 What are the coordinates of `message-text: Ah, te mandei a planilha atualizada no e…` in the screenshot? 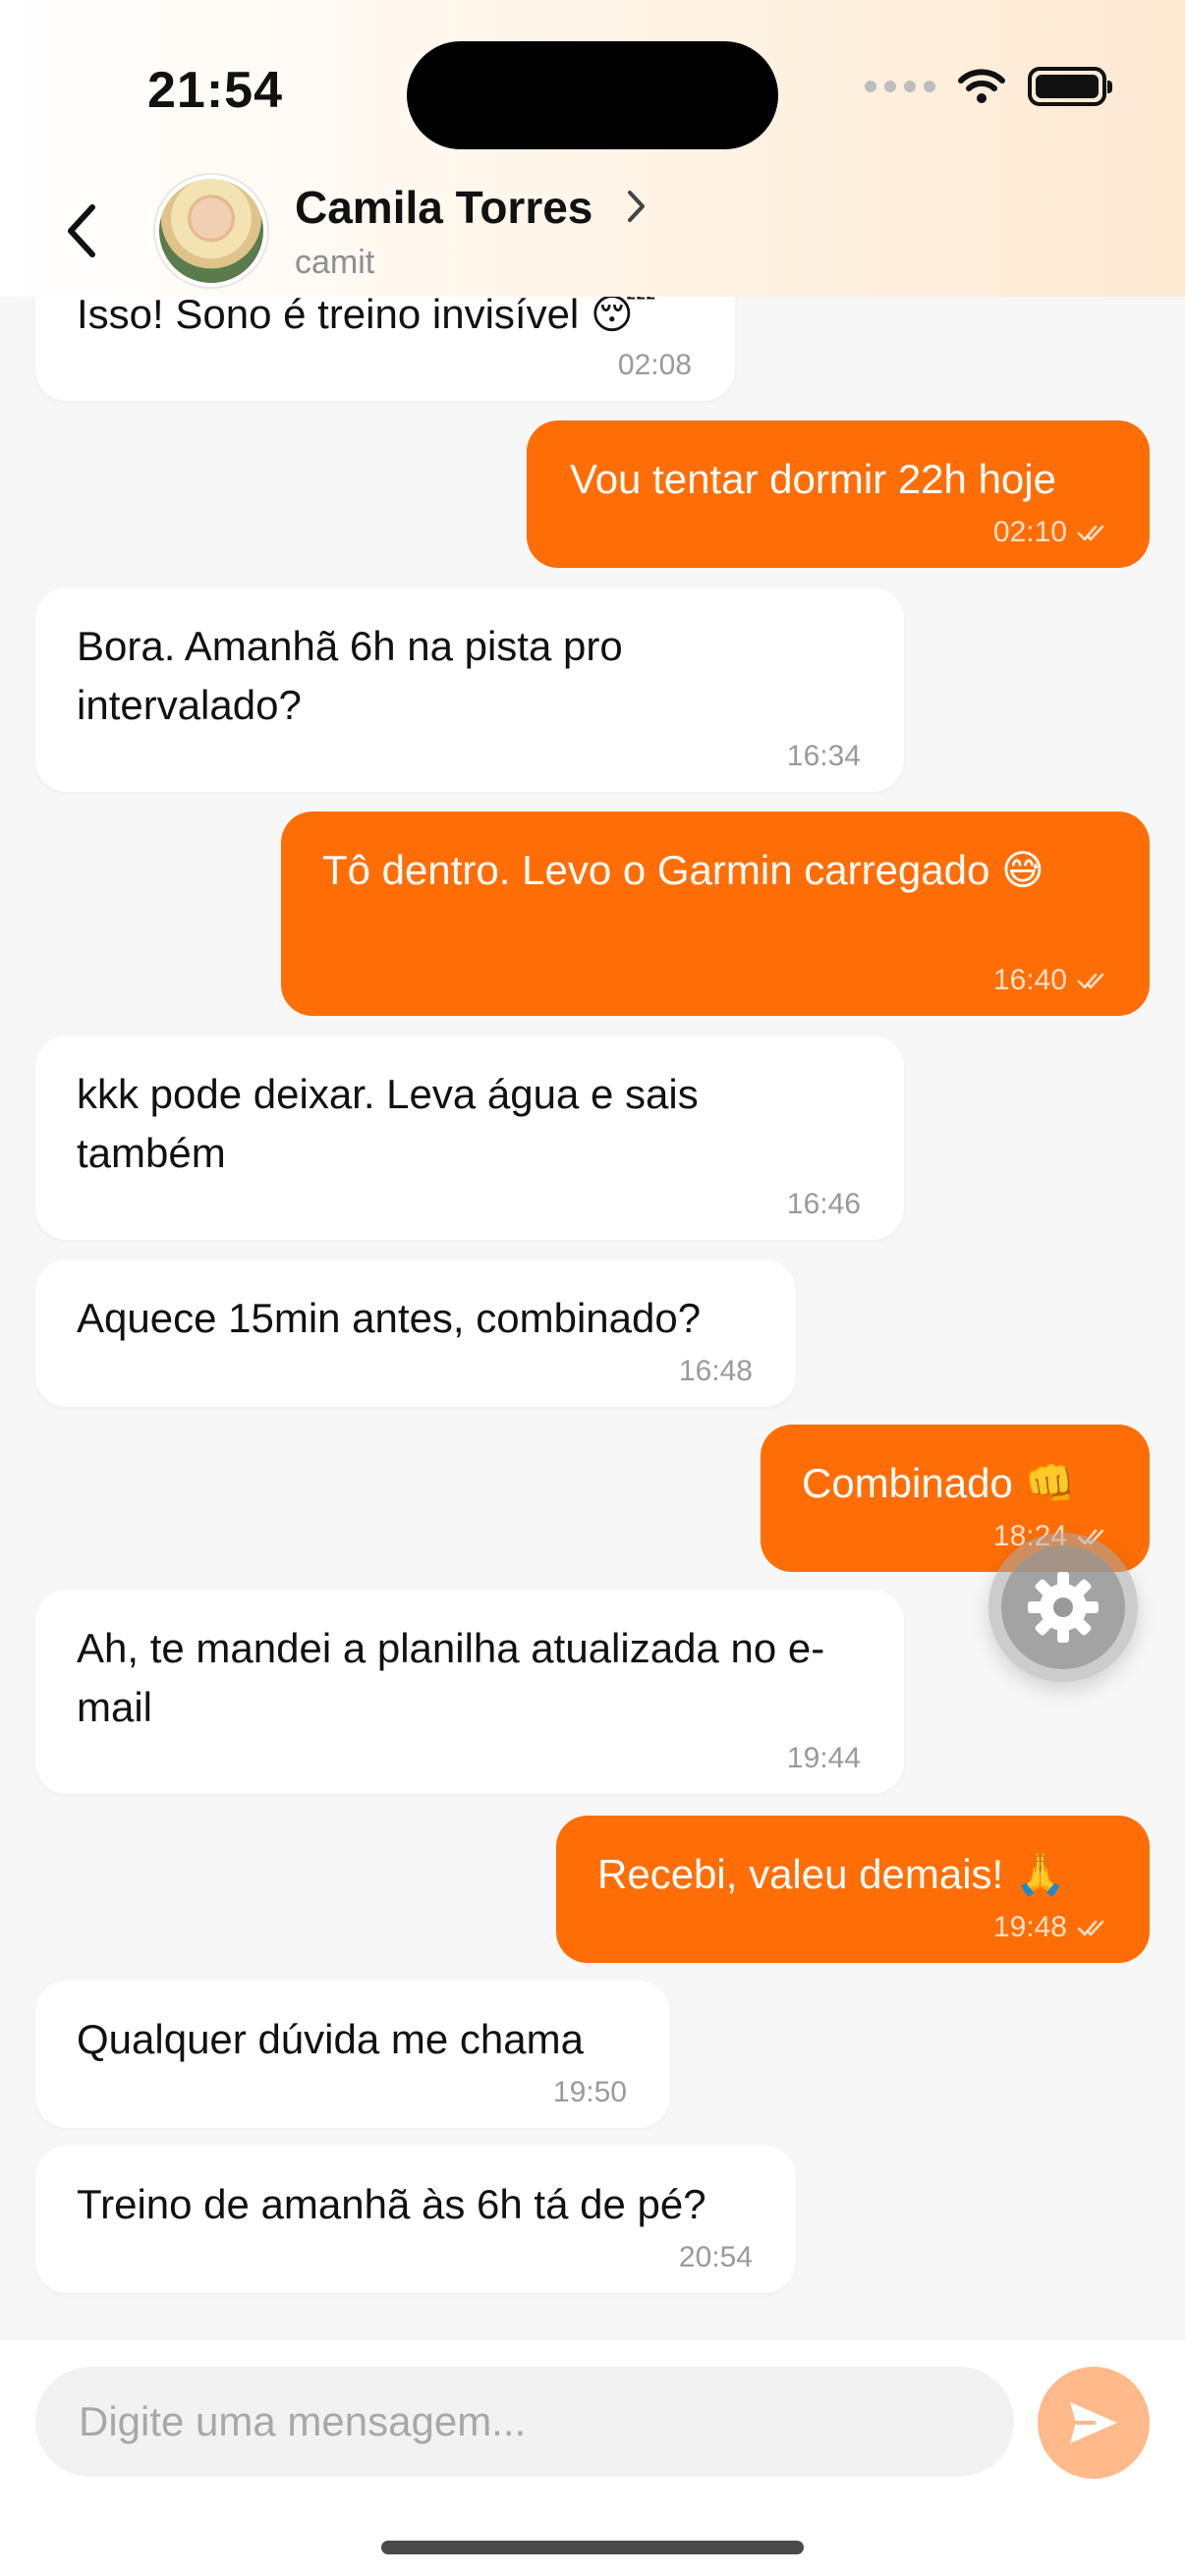 It's located at (451, 1677).